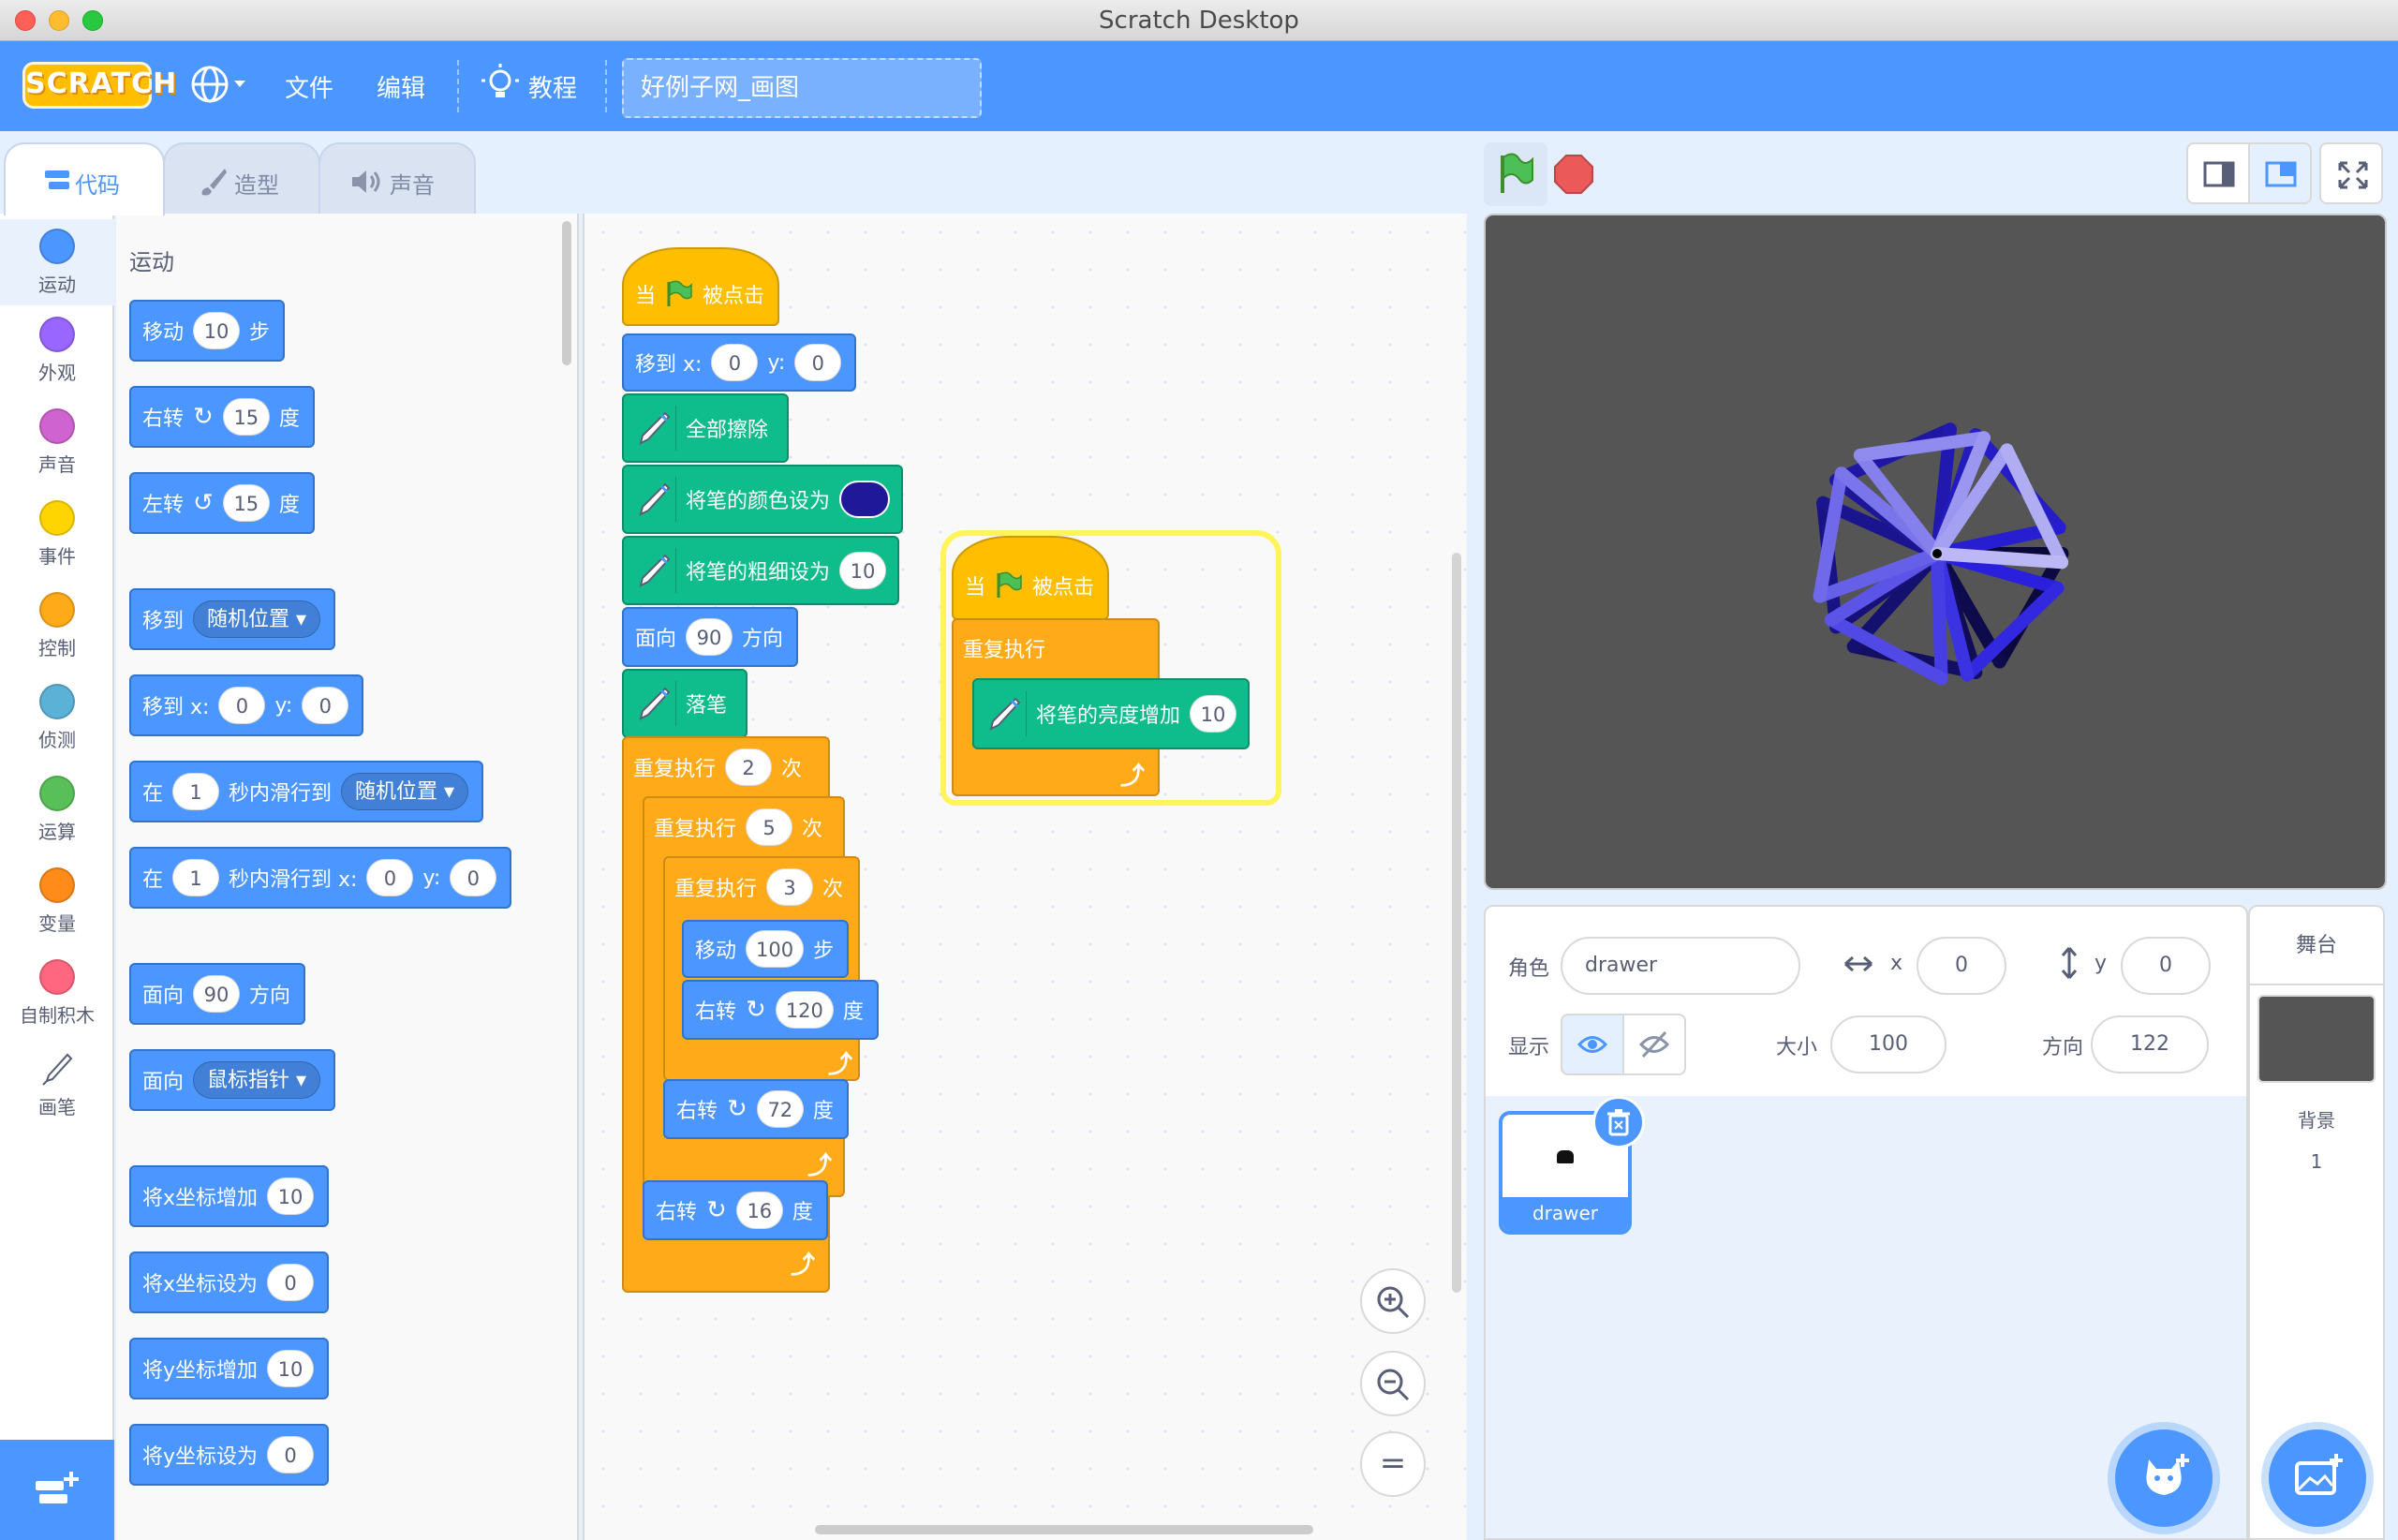  Describe the element at coordinates (1393, 1301) in the screenshot. I see `zoom-in-button` at that location.